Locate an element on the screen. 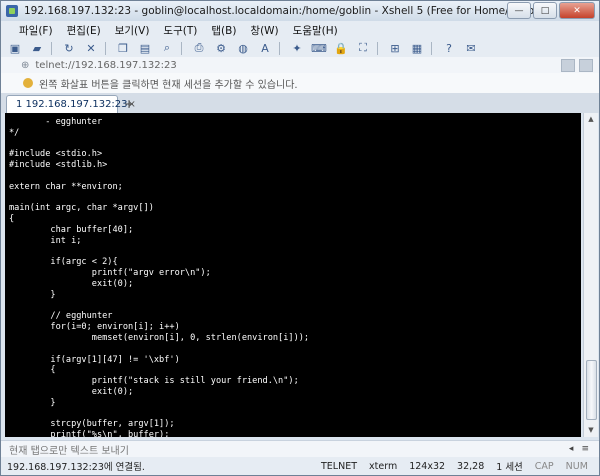  compose-options-icon: ≡ is located at coordinates (585, 449).